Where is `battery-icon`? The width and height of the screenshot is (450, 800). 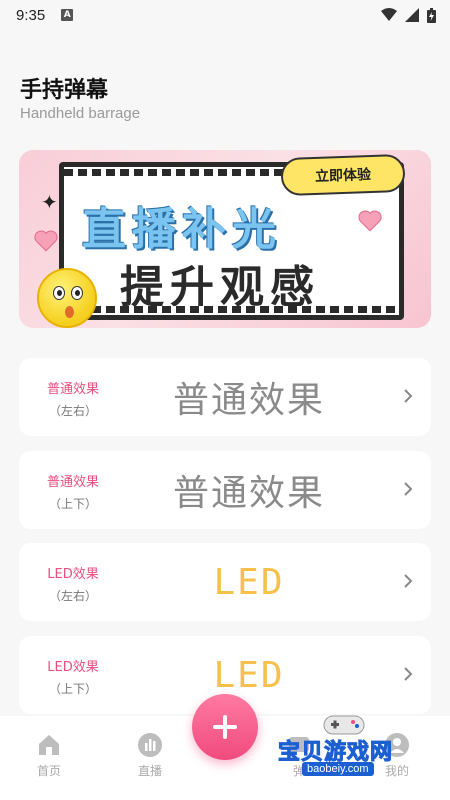
battery-icon is located at coordinates (431, 15).